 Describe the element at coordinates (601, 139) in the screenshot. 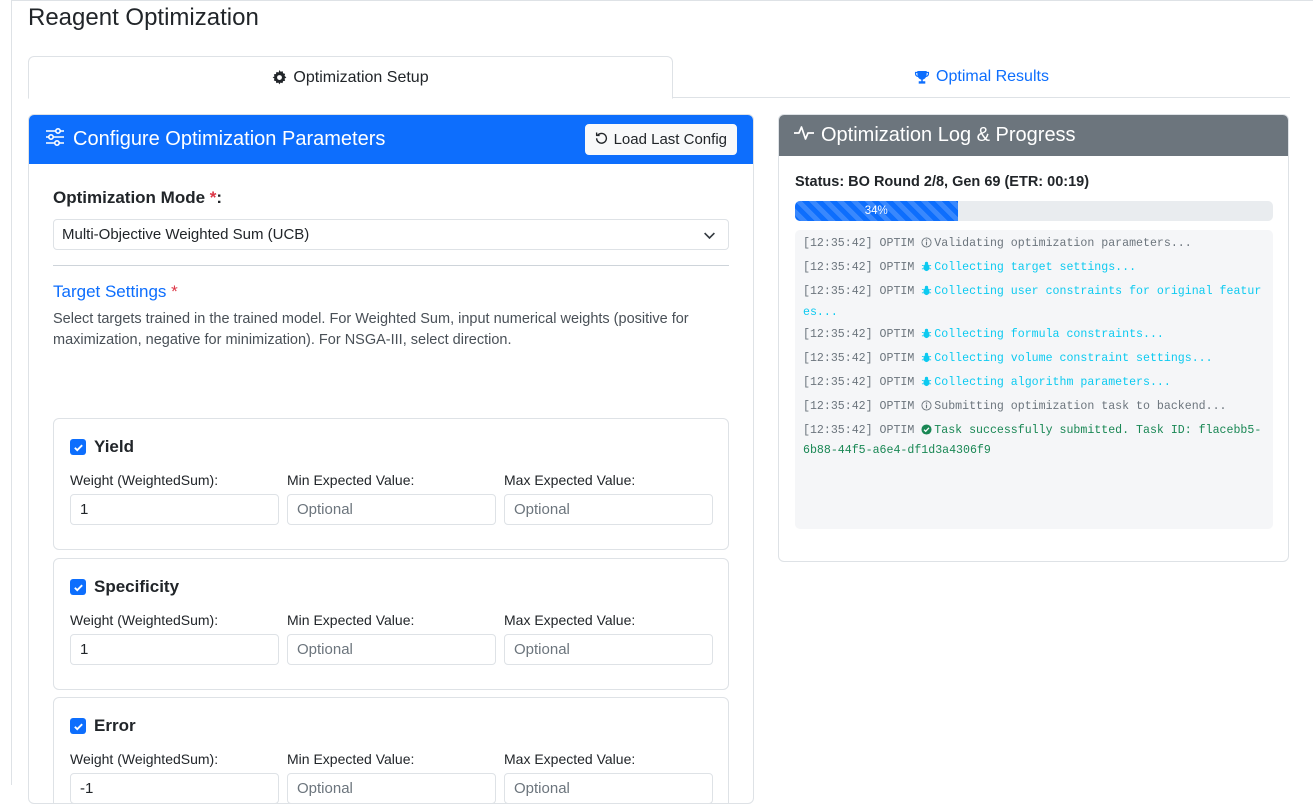

I see `reset-icon` at that location.